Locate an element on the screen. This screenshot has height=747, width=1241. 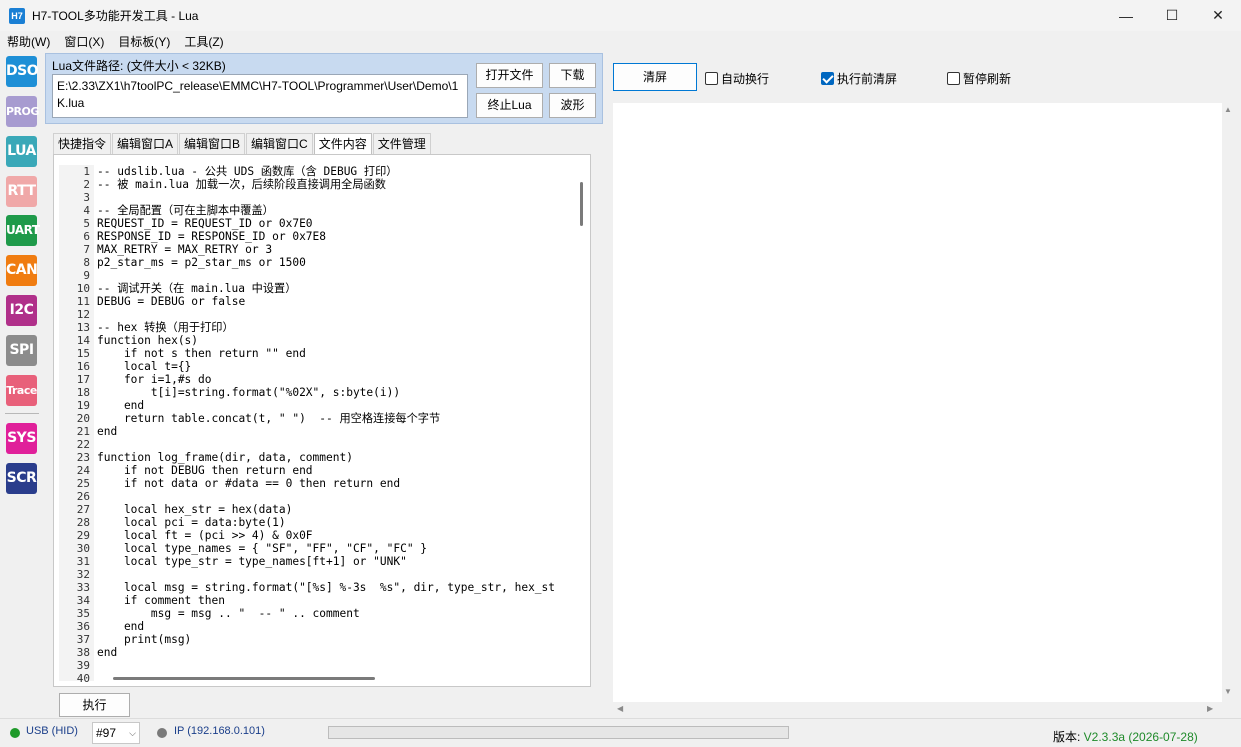
code-line: for i=1,#s do is located at coordinates (154, 379).